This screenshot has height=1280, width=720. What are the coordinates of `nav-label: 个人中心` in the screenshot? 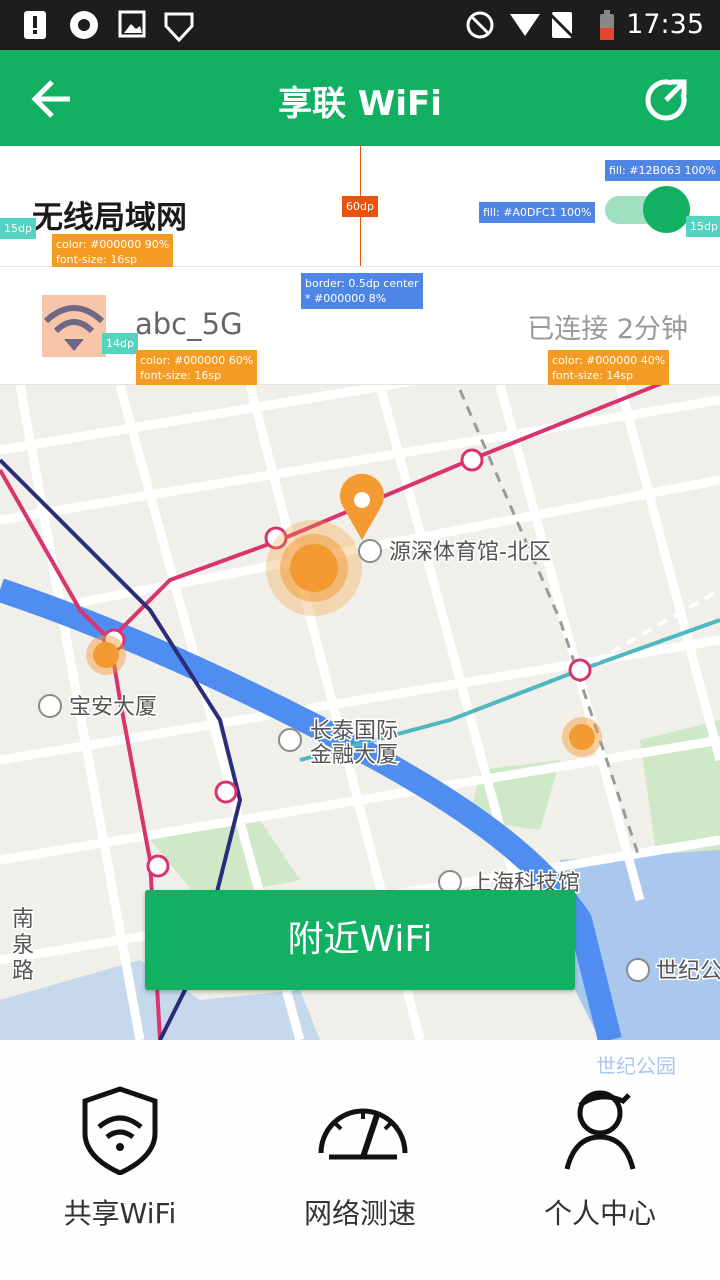 It's located at (599, 1213).